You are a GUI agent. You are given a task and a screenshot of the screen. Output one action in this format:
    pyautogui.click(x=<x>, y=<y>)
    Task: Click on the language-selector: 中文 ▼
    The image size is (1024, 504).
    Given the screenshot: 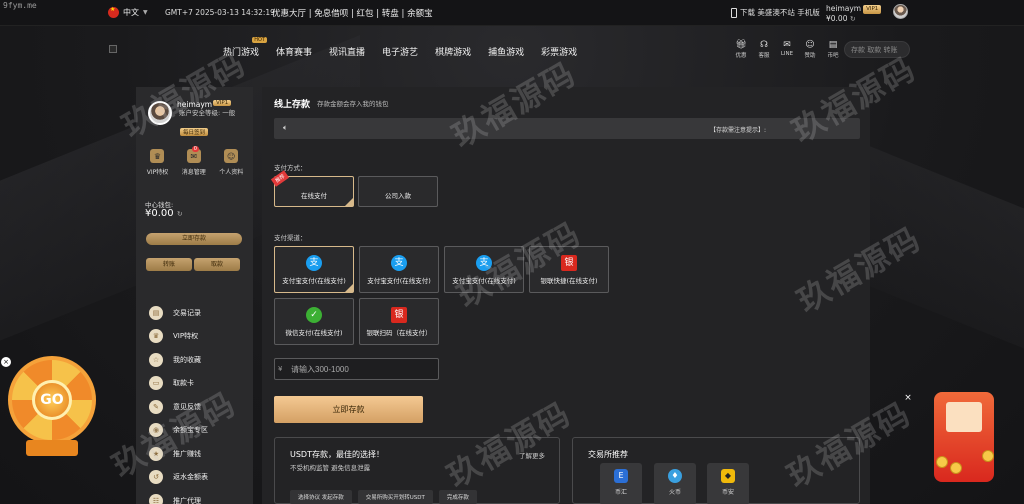 What is the action you would take?
    pyautogui.click(x=128, y=12)
    